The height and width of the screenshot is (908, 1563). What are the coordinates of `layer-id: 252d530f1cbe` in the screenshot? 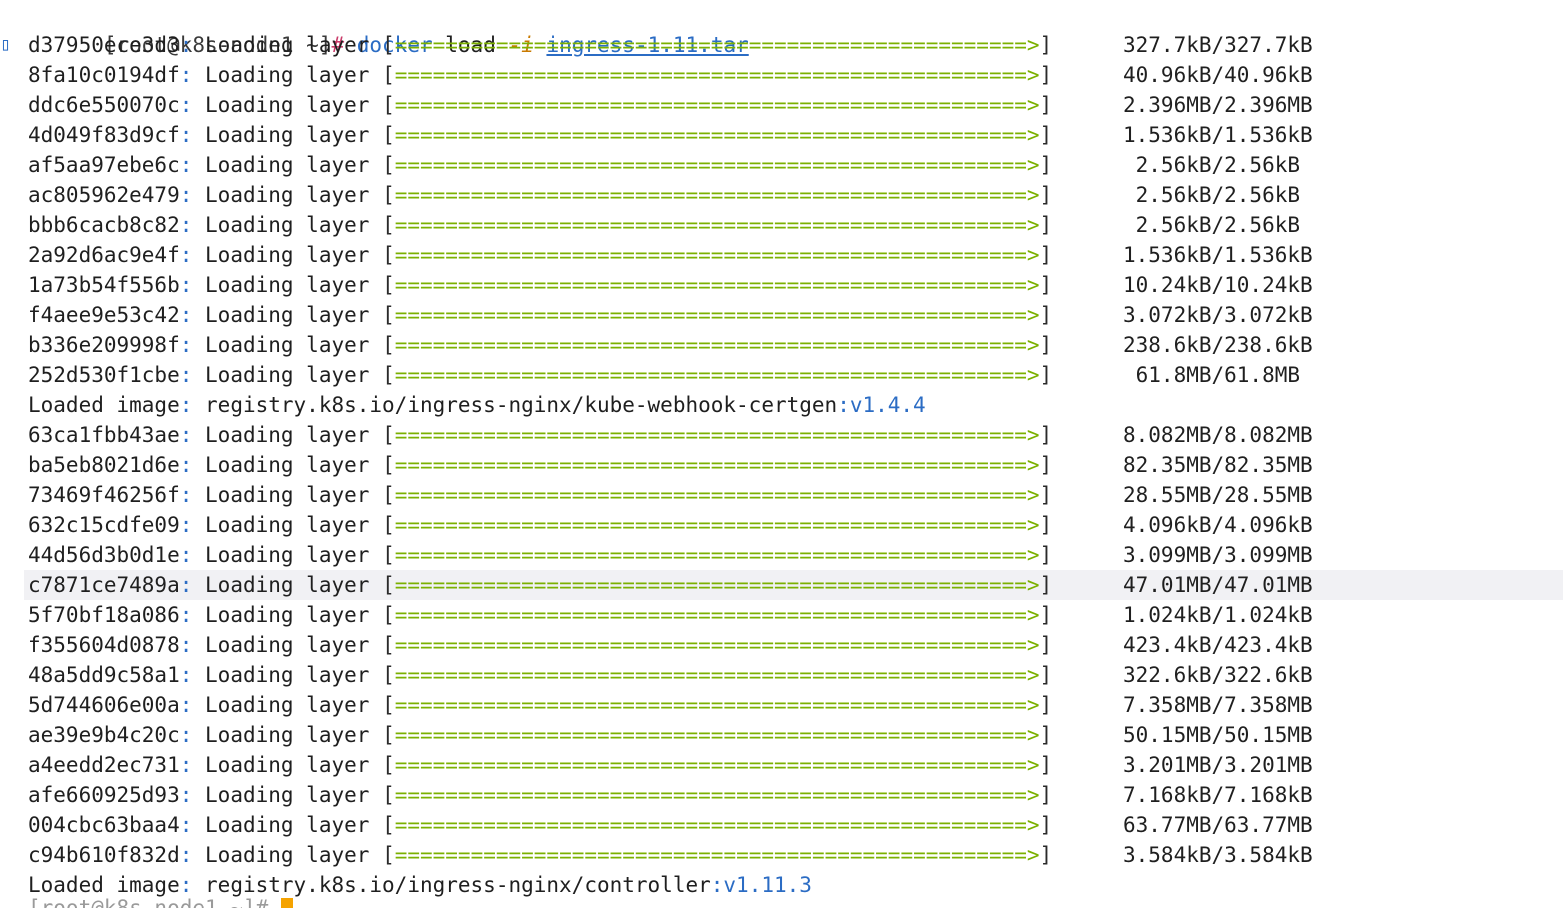 It's located at (104, 375).